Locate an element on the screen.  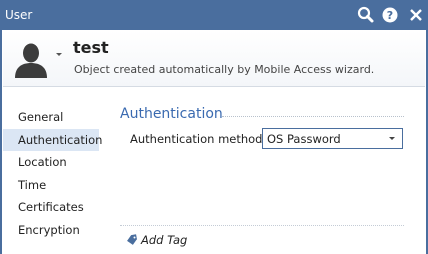
user-avatar-icon is located at coordinates (31, 60).